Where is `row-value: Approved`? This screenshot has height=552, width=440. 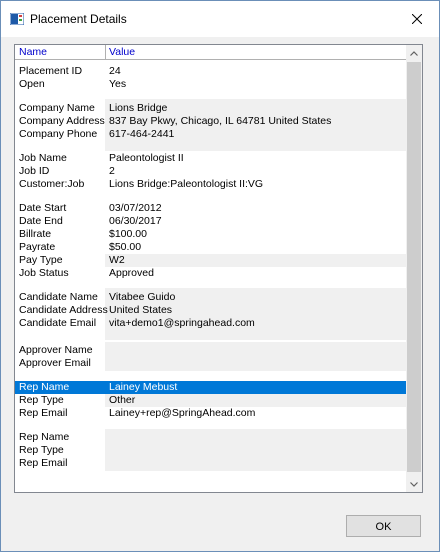
row-value: Approved is located at coordinates (131, 273).